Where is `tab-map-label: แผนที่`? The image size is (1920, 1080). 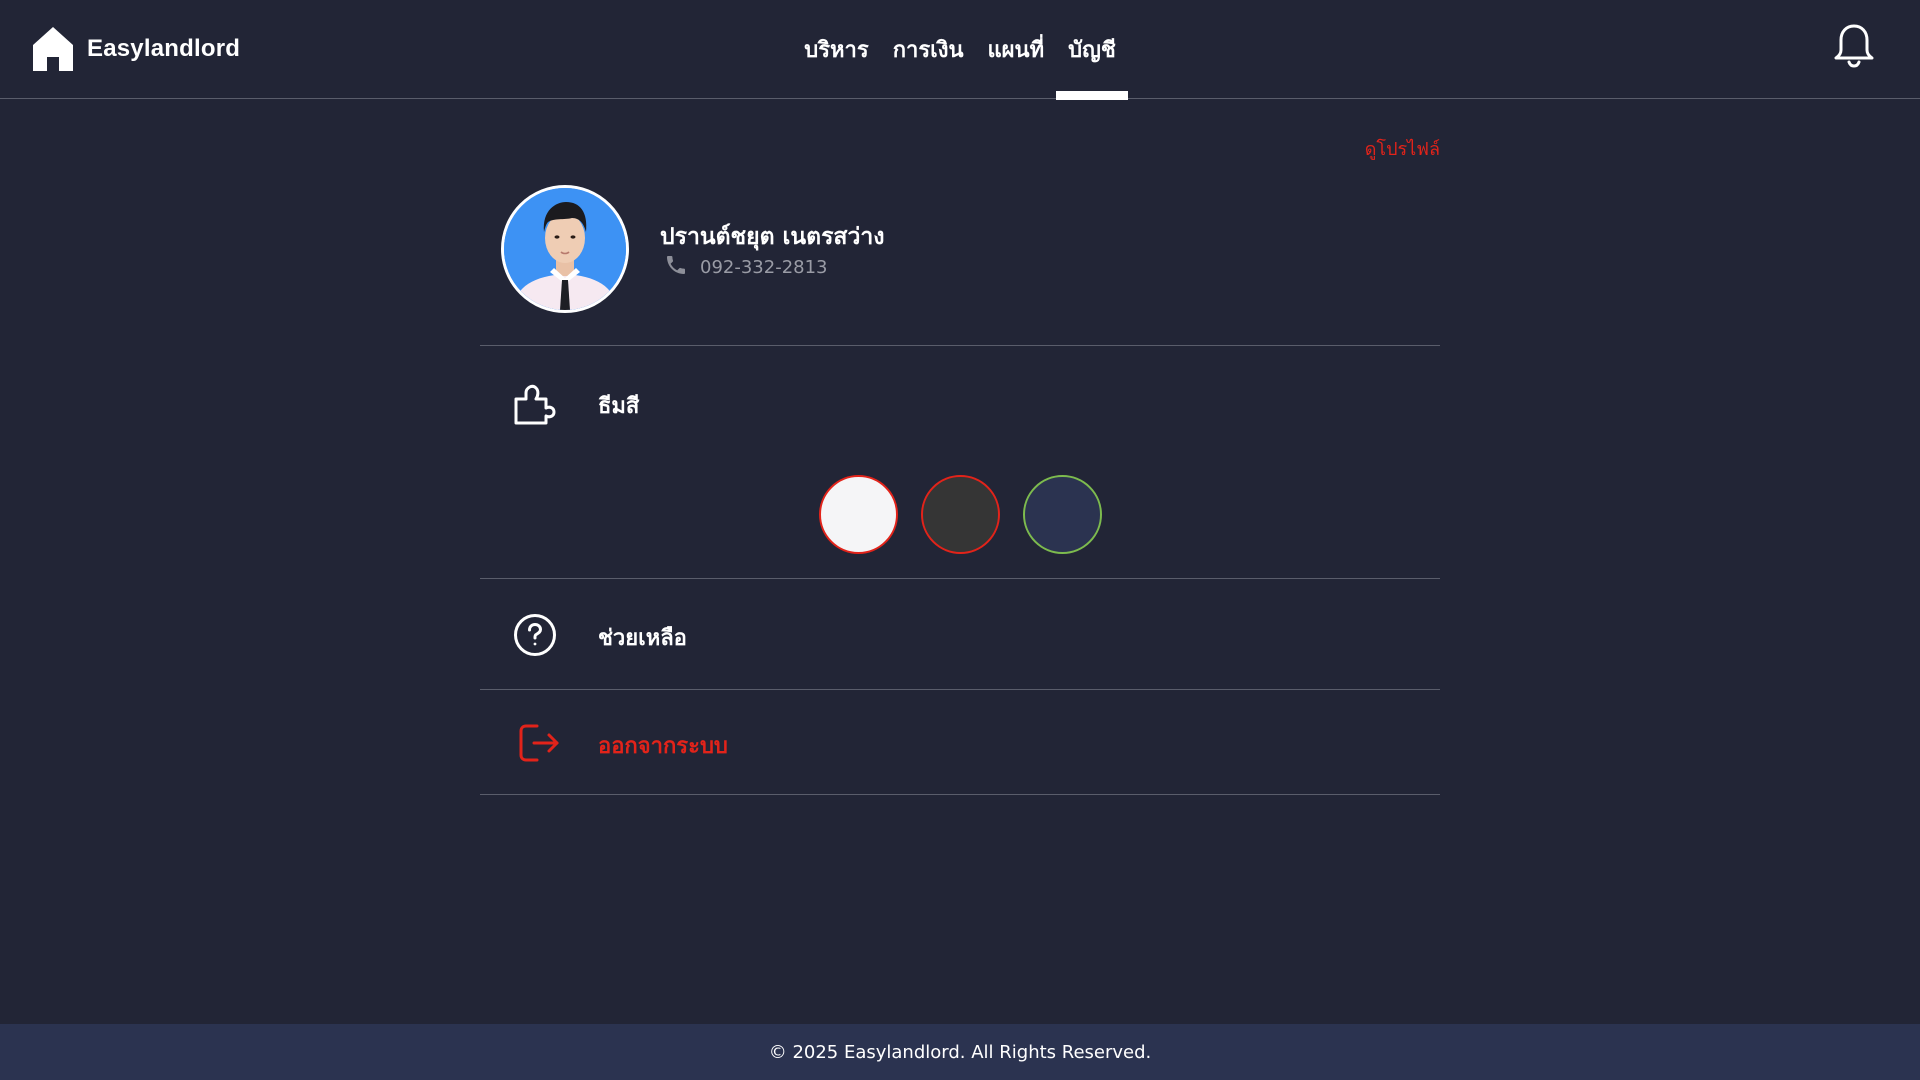
tab-map-label: แผนที่ is located at coordinates (1016, 50).